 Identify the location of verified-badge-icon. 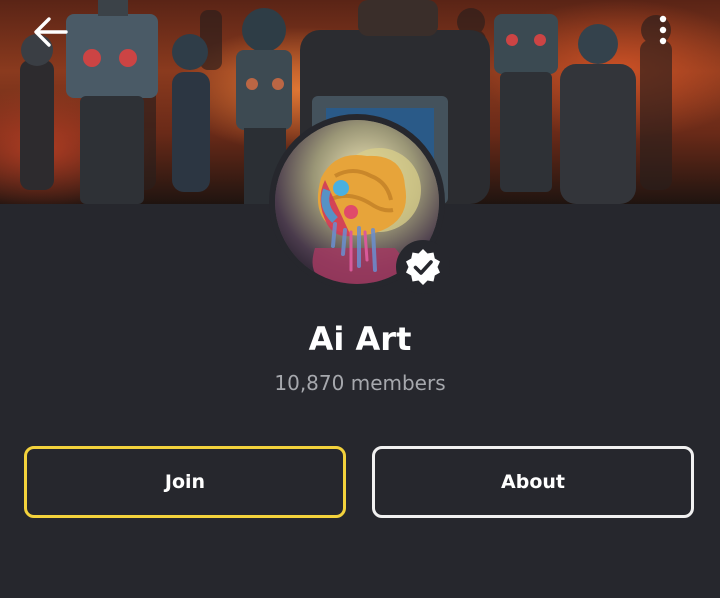
(423, 267).